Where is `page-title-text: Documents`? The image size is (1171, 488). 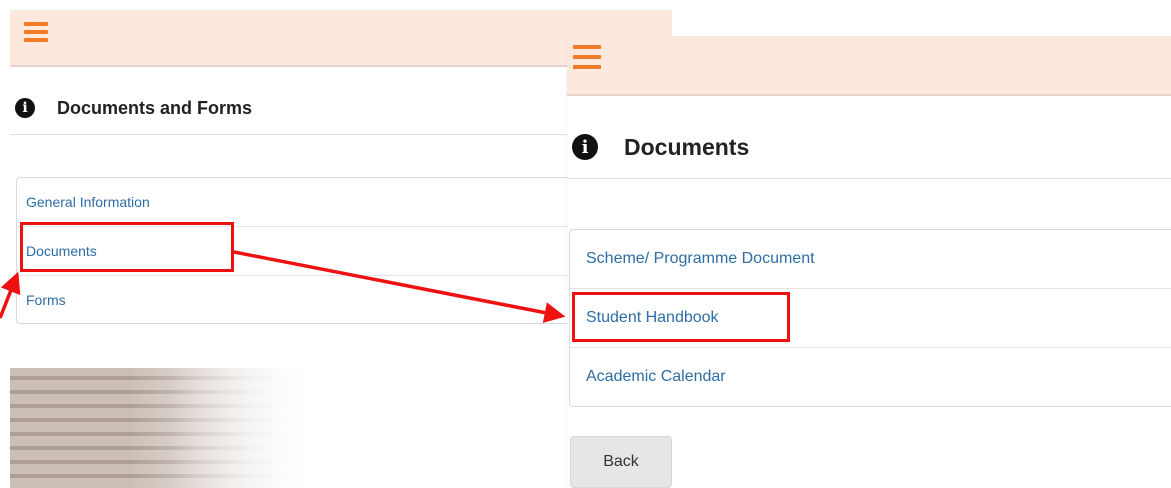 page-title-text: Documents is located at coordinates (687, 146).